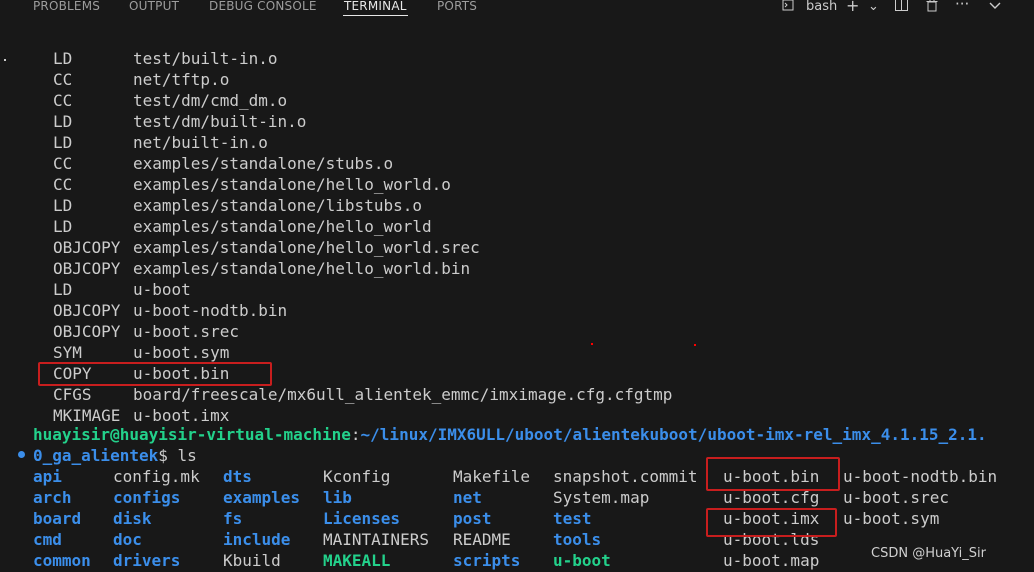  What do you see at coordinates (962, 6) in the screenshot?
I see `more-actions-icon: ···` at bounding box center [962, 6].